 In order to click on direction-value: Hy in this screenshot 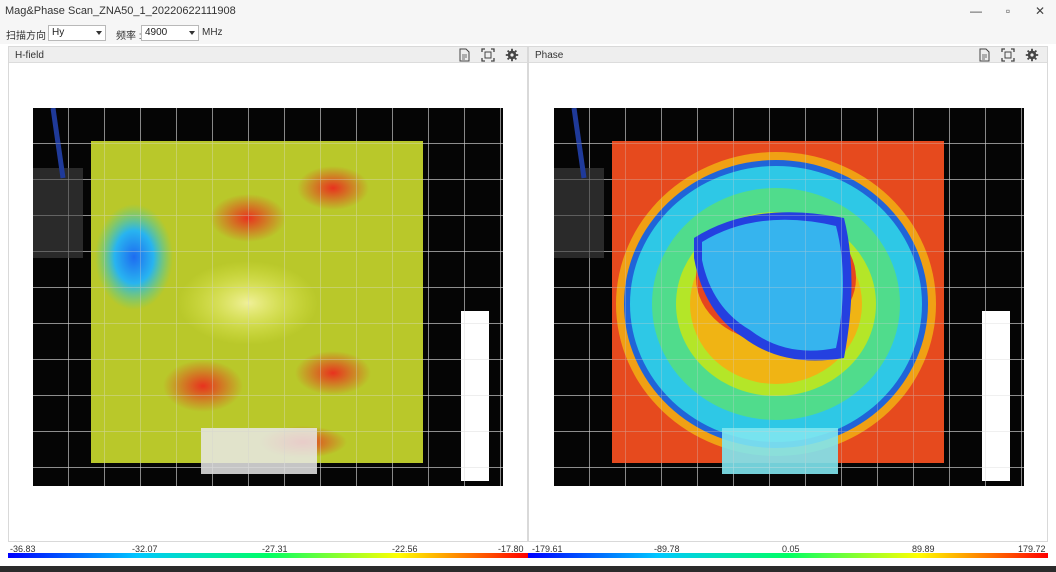, I will do `click(58, 32)`.